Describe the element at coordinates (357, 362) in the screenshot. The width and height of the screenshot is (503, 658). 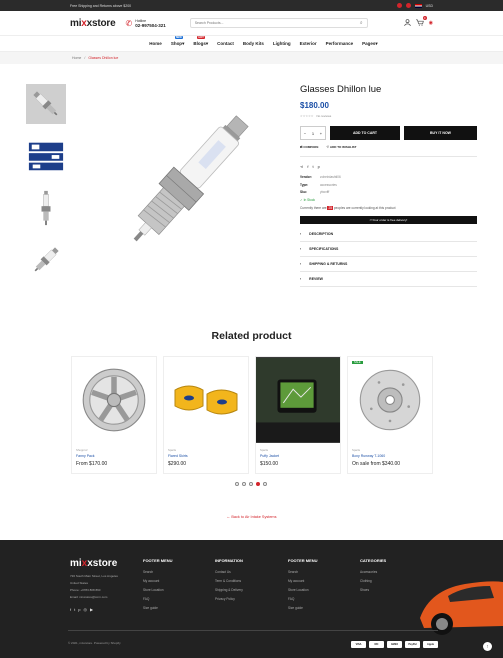
I see `sale-badge: SALE` at that location.